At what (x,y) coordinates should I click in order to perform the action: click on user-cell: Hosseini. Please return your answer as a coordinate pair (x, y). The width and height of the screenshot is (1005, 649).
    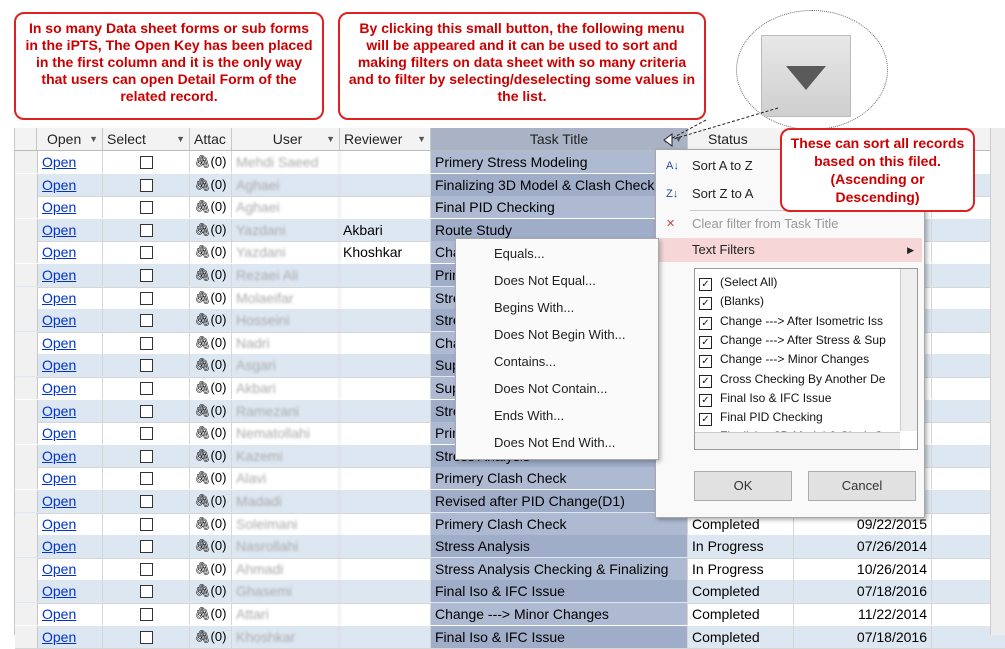
    Looking at the image, I should click on (286, 320).